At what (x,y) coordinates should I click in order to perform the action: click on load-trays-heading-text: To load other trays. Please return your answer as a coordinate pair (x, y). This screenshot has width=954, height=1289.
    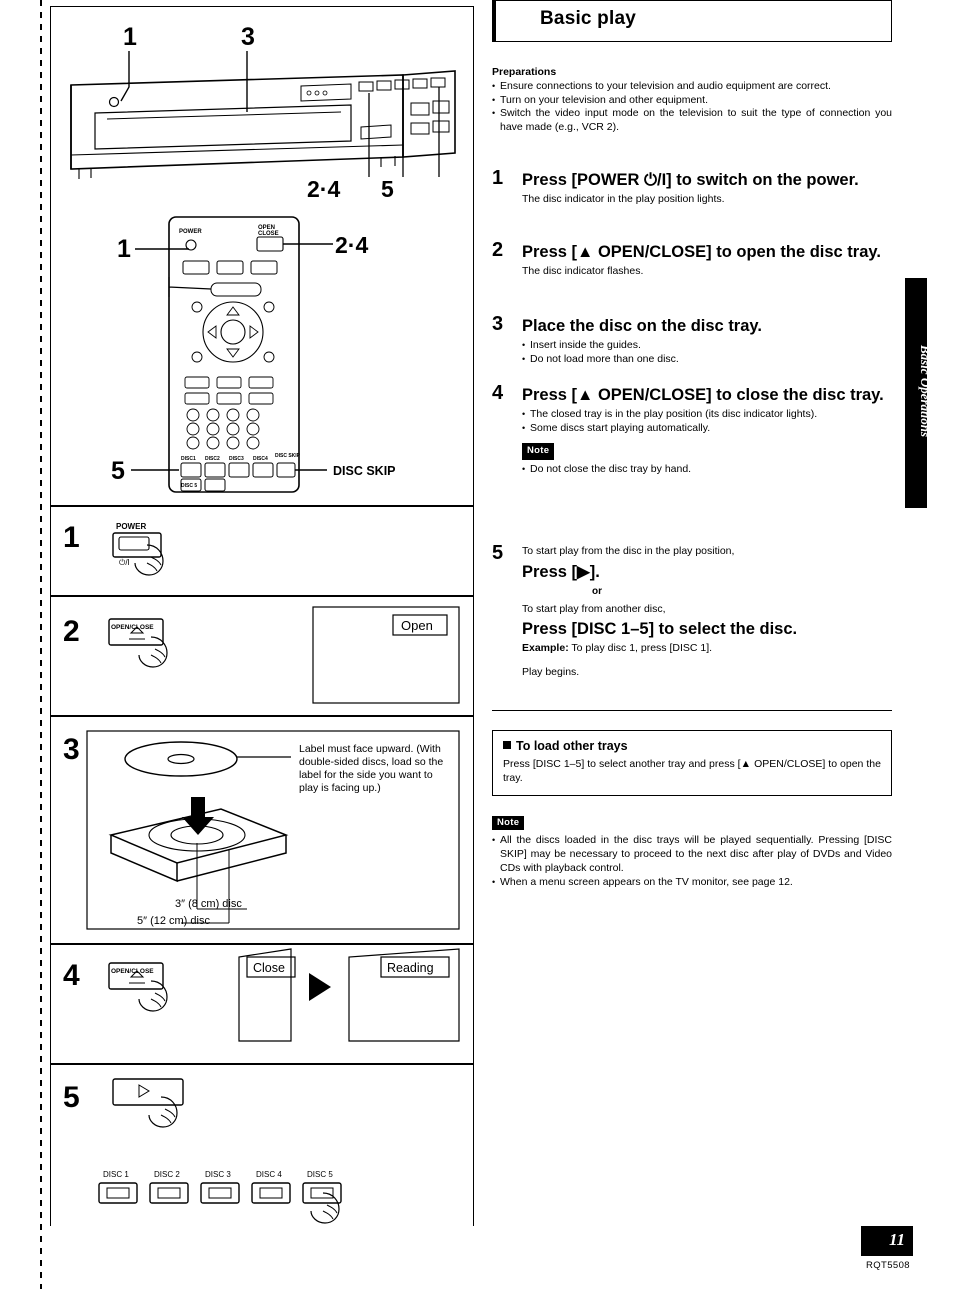
    Looking at the image, I should click on (572, 746).